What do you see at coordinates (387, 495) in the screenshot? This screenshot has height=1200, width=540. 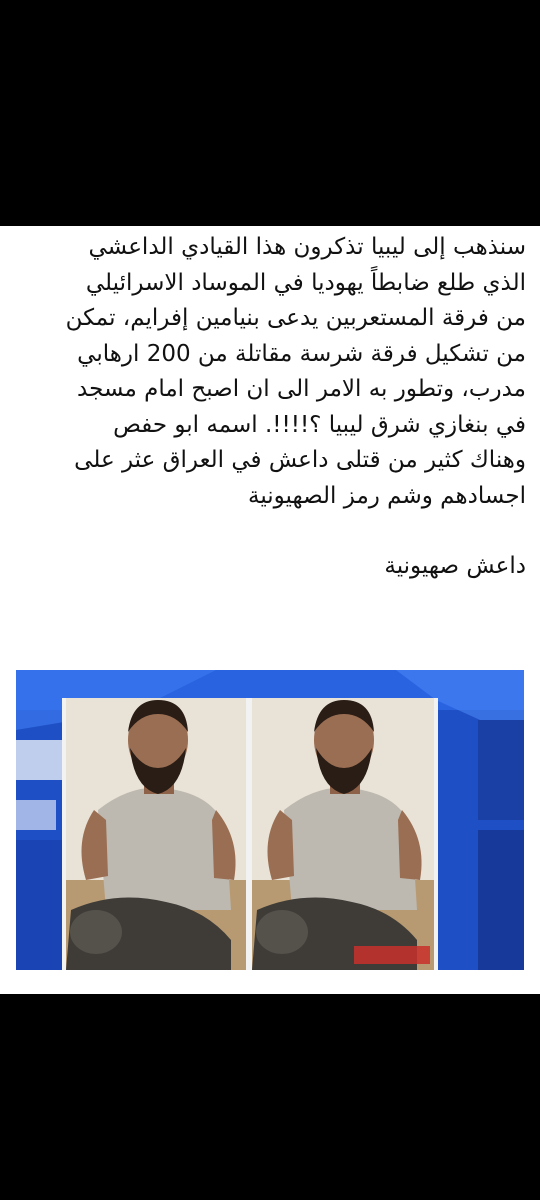 I see `post-line: اجسادهم وشم رمز الصهيونية` at bounding box center [387, 495].